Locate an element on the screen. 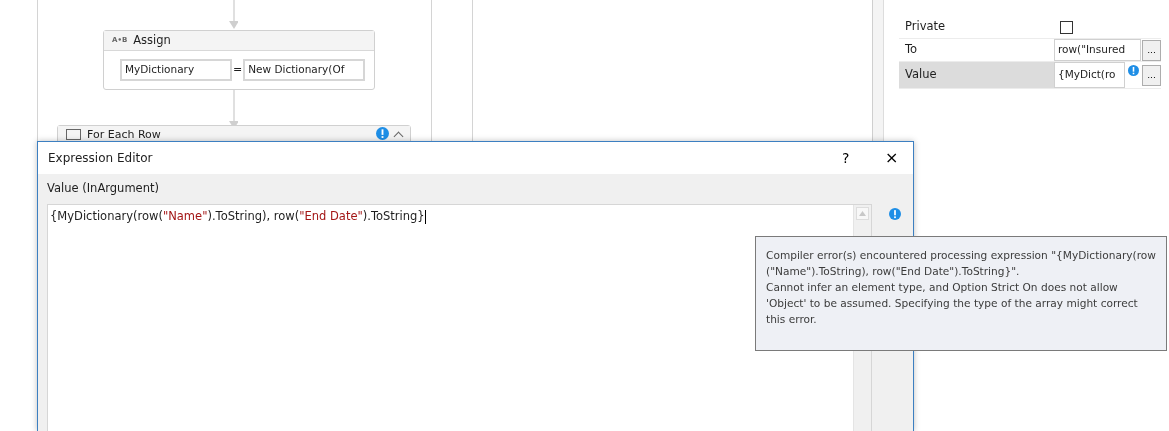 This screenshot has width=1169, height=431. property-label: To is located at coordinates (911, 50).